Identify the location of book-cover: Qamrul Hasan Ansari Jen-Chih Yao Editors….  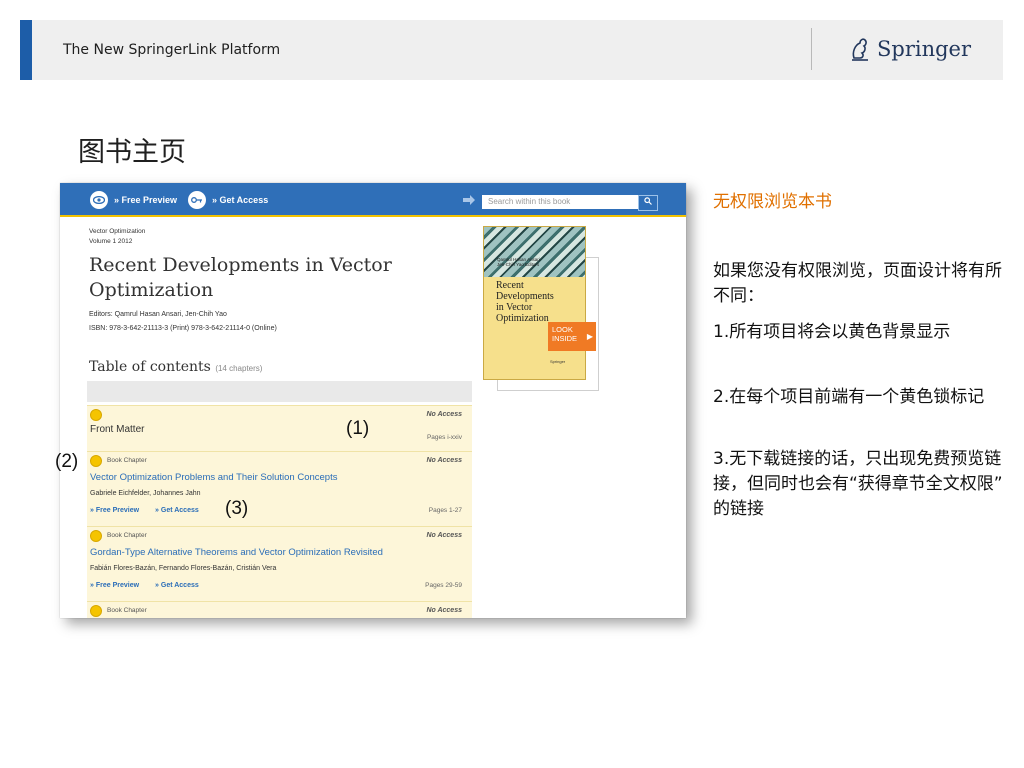
(534, 303).